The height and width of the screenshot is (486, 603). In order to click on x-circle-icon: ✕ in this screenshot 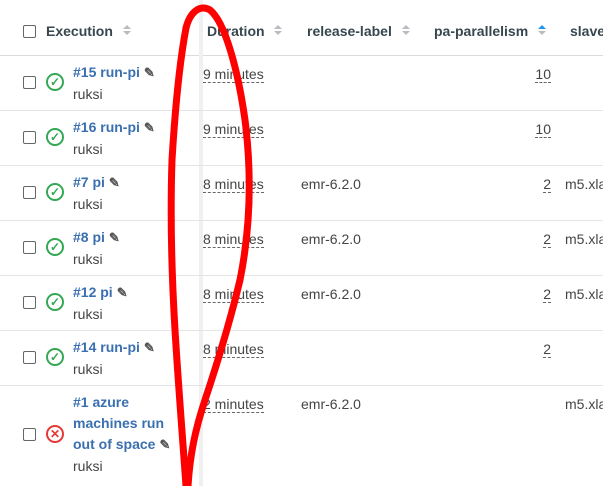, I will do `click(55, 434)`.